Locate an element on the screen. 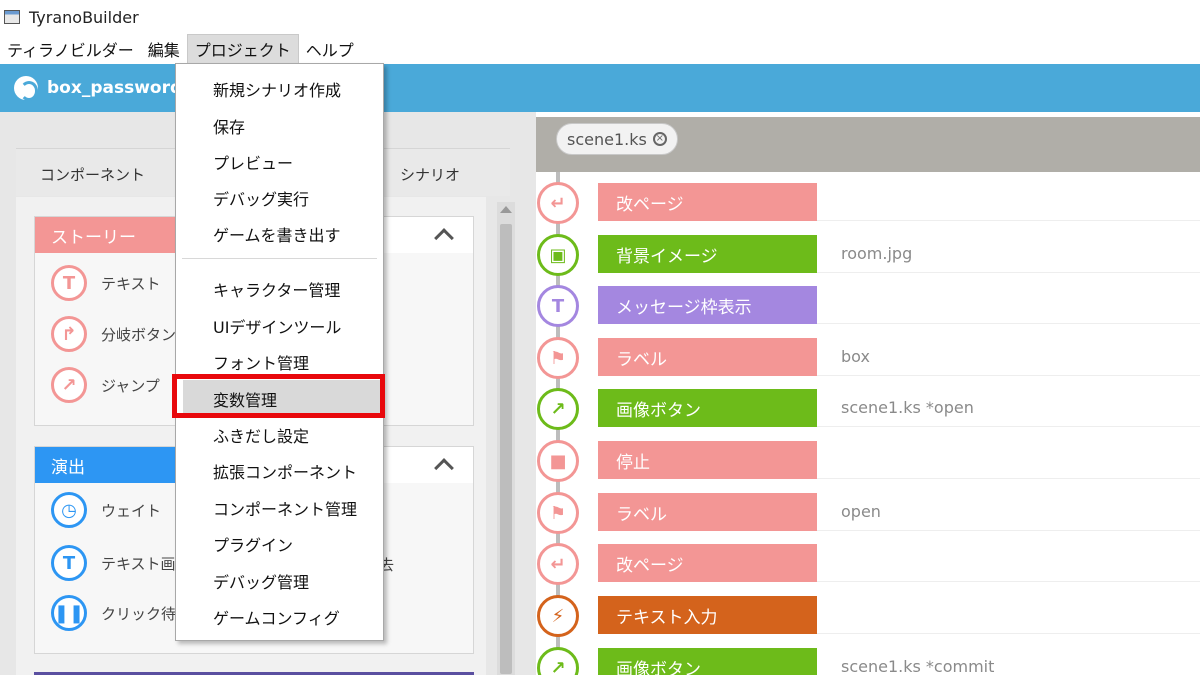  menu-separator is located at coordinates (279, 258).